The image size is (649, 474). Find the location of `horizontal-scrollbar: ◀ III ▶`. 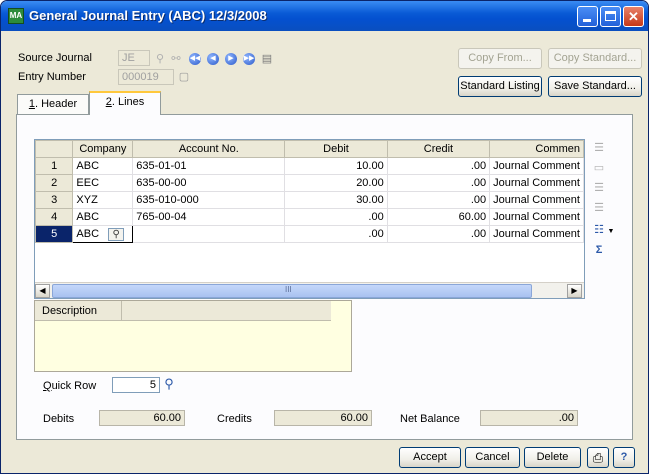

horizontal-scrollbar: ◀ III ▶ is located at coordinates (309, 290).